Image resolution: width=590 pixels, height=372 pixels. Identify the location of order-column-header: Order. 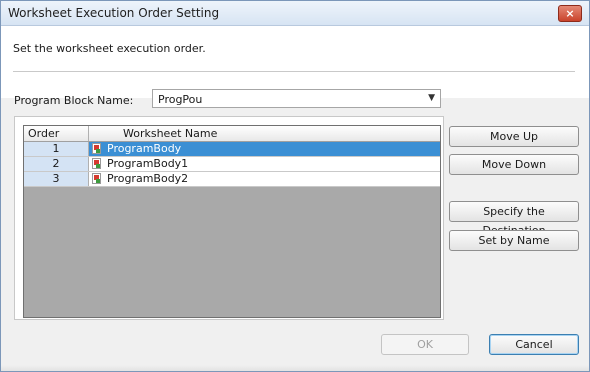
(56, 133).